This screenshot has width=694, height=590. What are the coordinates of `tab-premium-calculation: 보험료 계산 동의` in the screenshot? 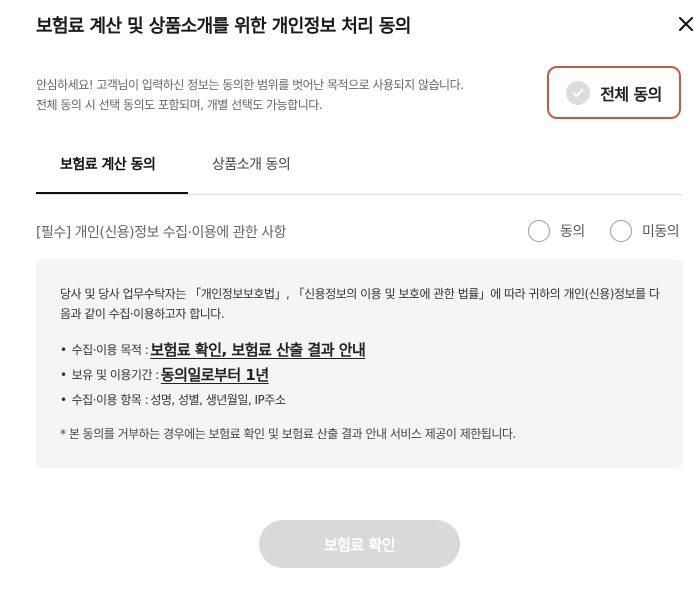 It's located at (112, 169).